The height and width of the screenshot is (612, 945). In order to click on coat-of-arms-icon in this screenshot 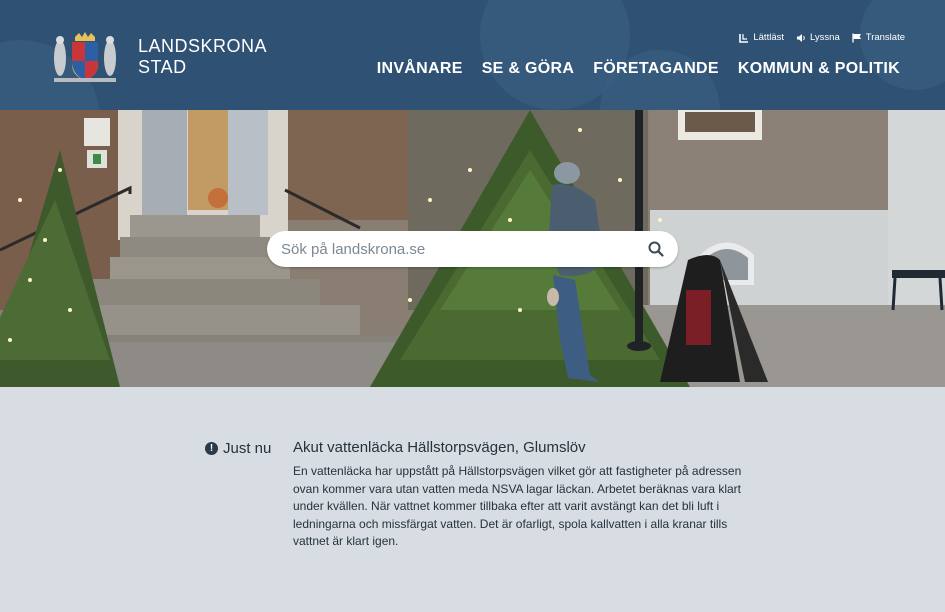, I will do `click(85, 57)`.